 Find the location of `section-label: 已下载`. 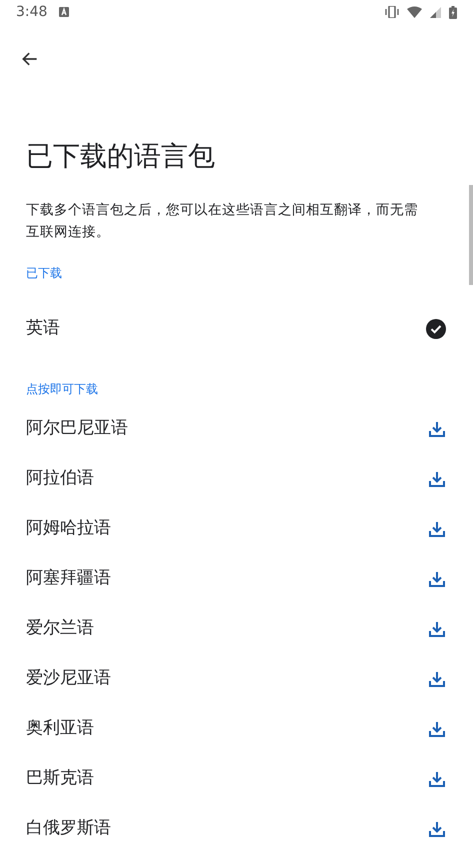

section-label: 已下载 is located at coordinates (44, 273).